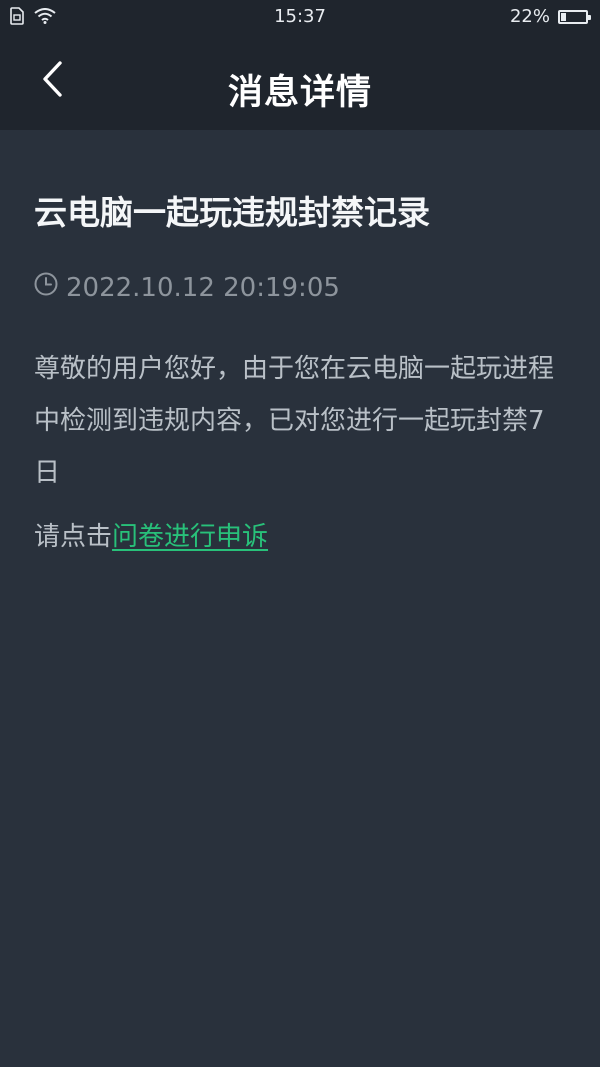  Describe the element at coordinates (300, 17) in the screenshot. I see `status-bar: 15:37 22%` at that location.